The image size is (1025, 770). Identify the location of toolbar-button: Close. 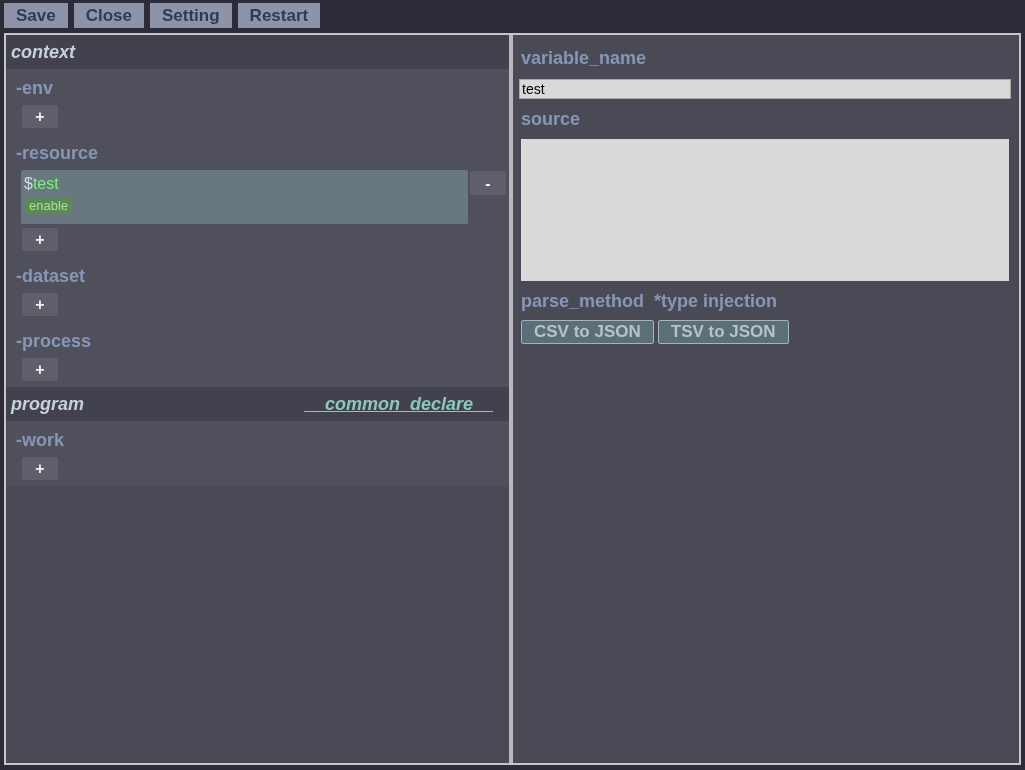
(108, 15).